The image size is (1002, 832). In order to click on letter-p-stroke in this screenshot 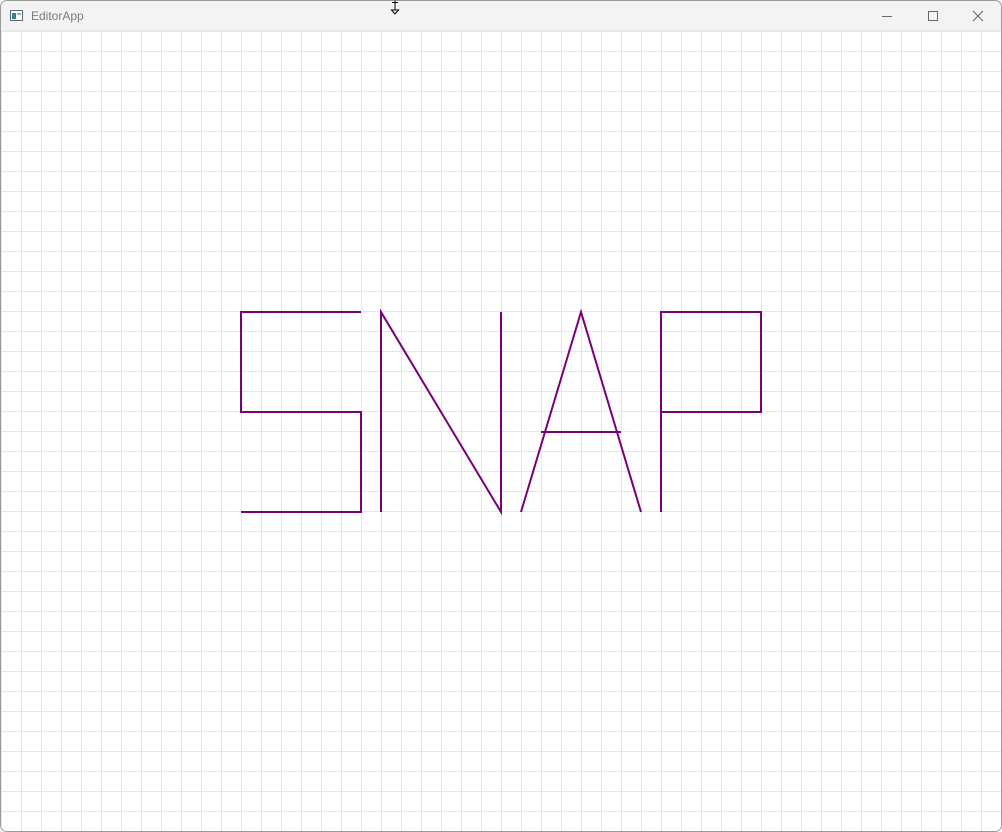, I will do `click(711, 411)`.